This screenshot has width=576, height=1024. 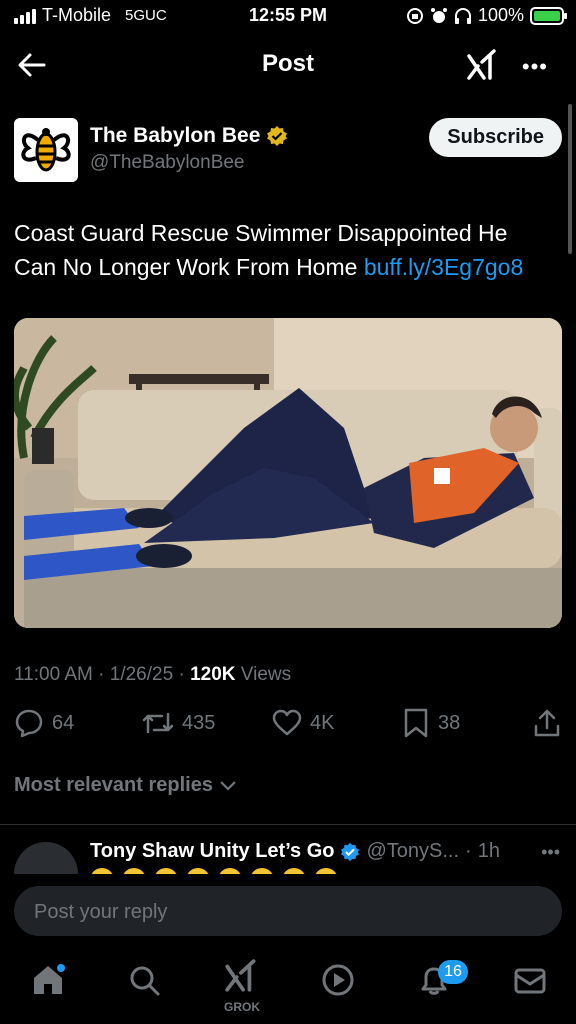 I want to click on repost-action: 435, so click(x=178, y=723).